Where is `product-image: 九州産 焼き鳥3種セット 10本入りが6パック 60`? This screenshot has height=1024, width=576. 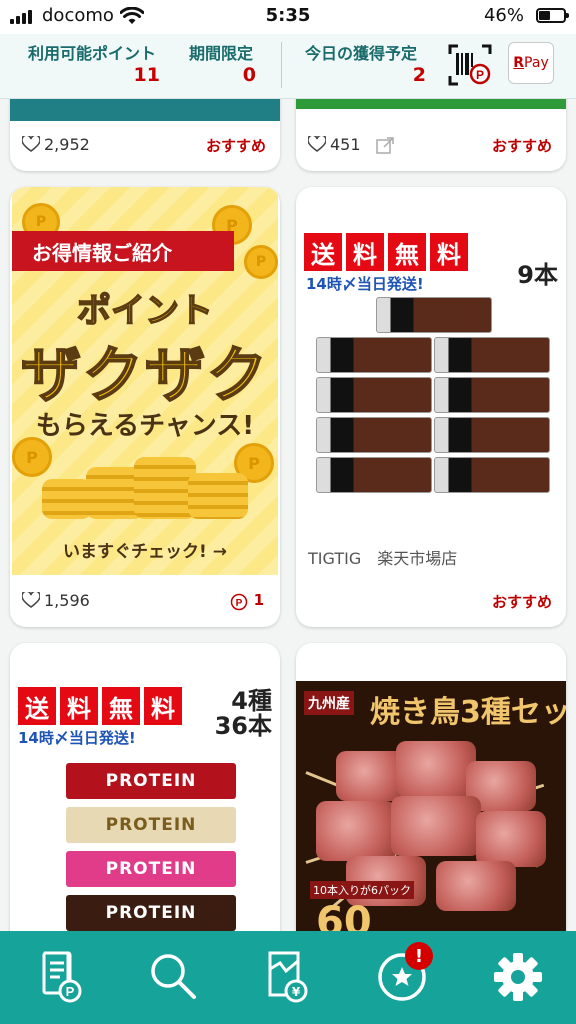 product-image: 九州産 焼き鳥3種セット 10本入りが6パック 60 is located at coordinates (431, 806).